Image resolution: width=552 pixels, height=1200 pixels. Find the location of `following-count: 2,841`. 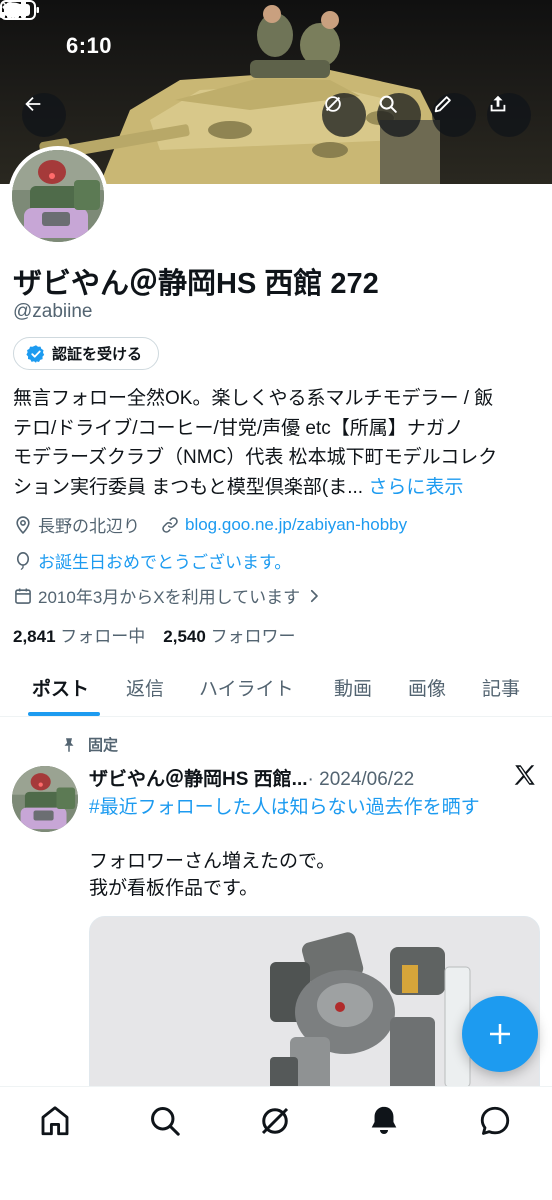

following-count: 2,841 is located at coordinates (34, 636).